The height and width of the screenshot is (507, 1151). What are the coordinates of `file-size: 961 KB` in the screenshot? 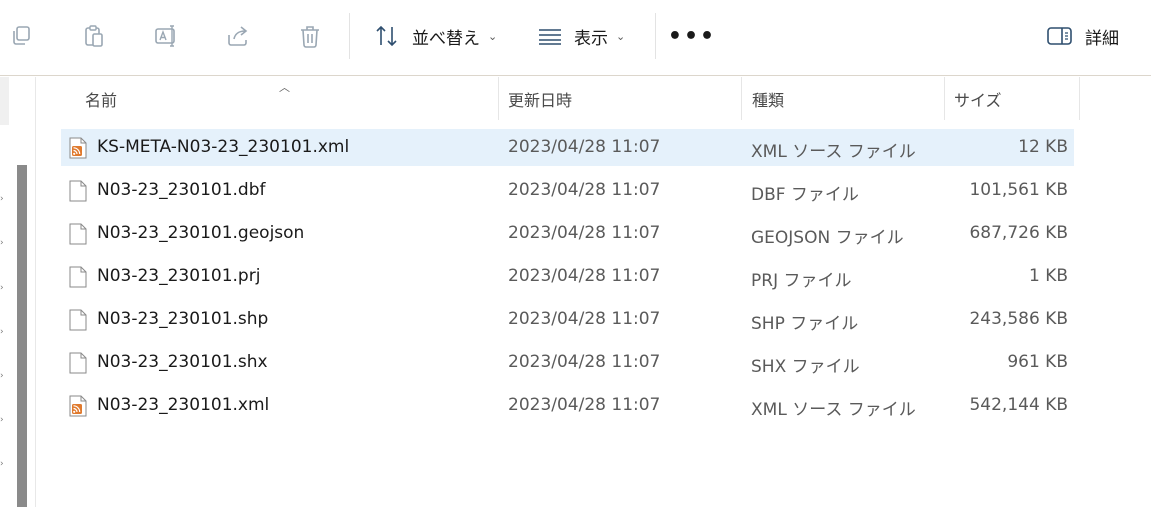 It's located at (1037, 362).